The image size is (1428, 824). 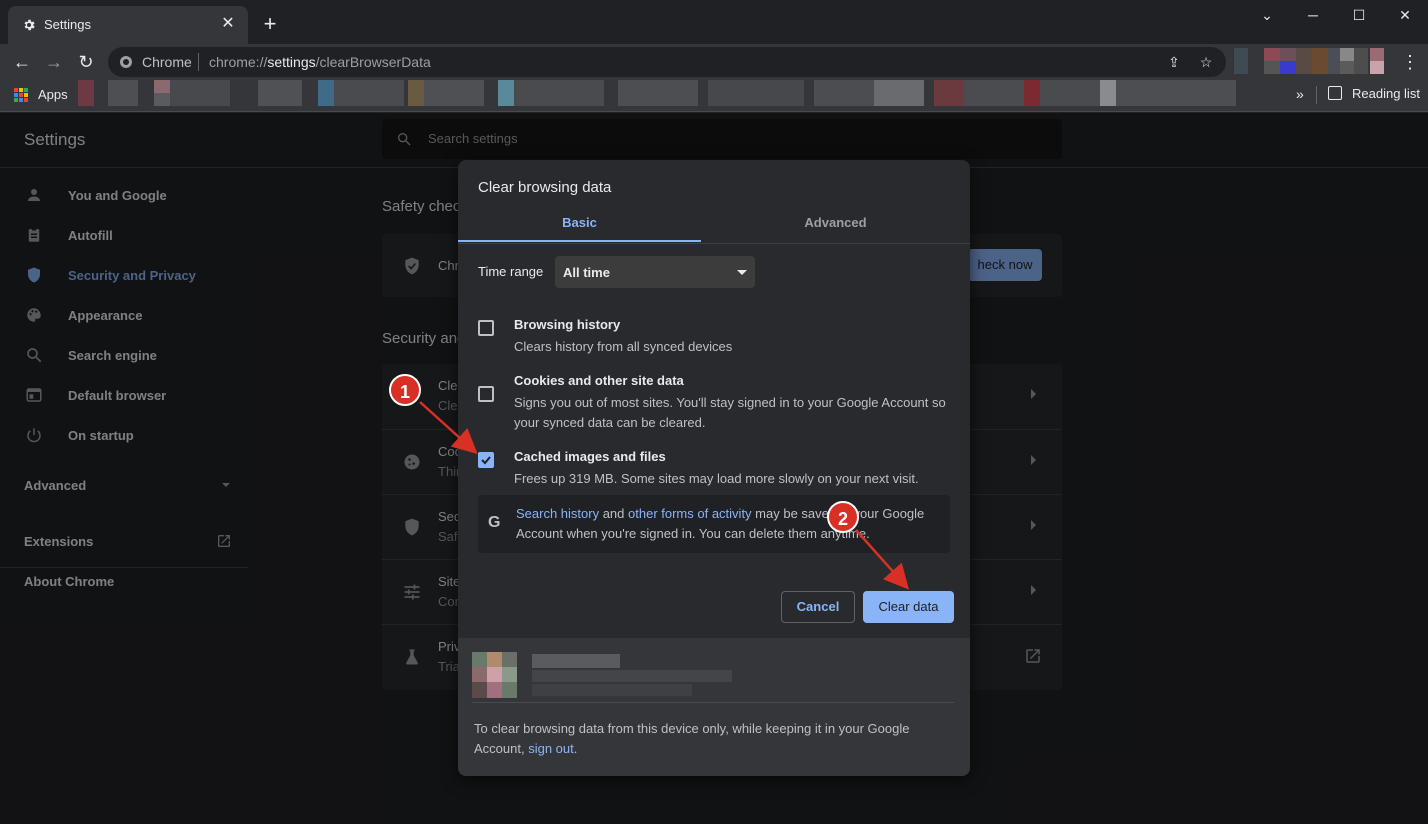 I want to click on reload-button: ↻, so click(x=86, y=62).